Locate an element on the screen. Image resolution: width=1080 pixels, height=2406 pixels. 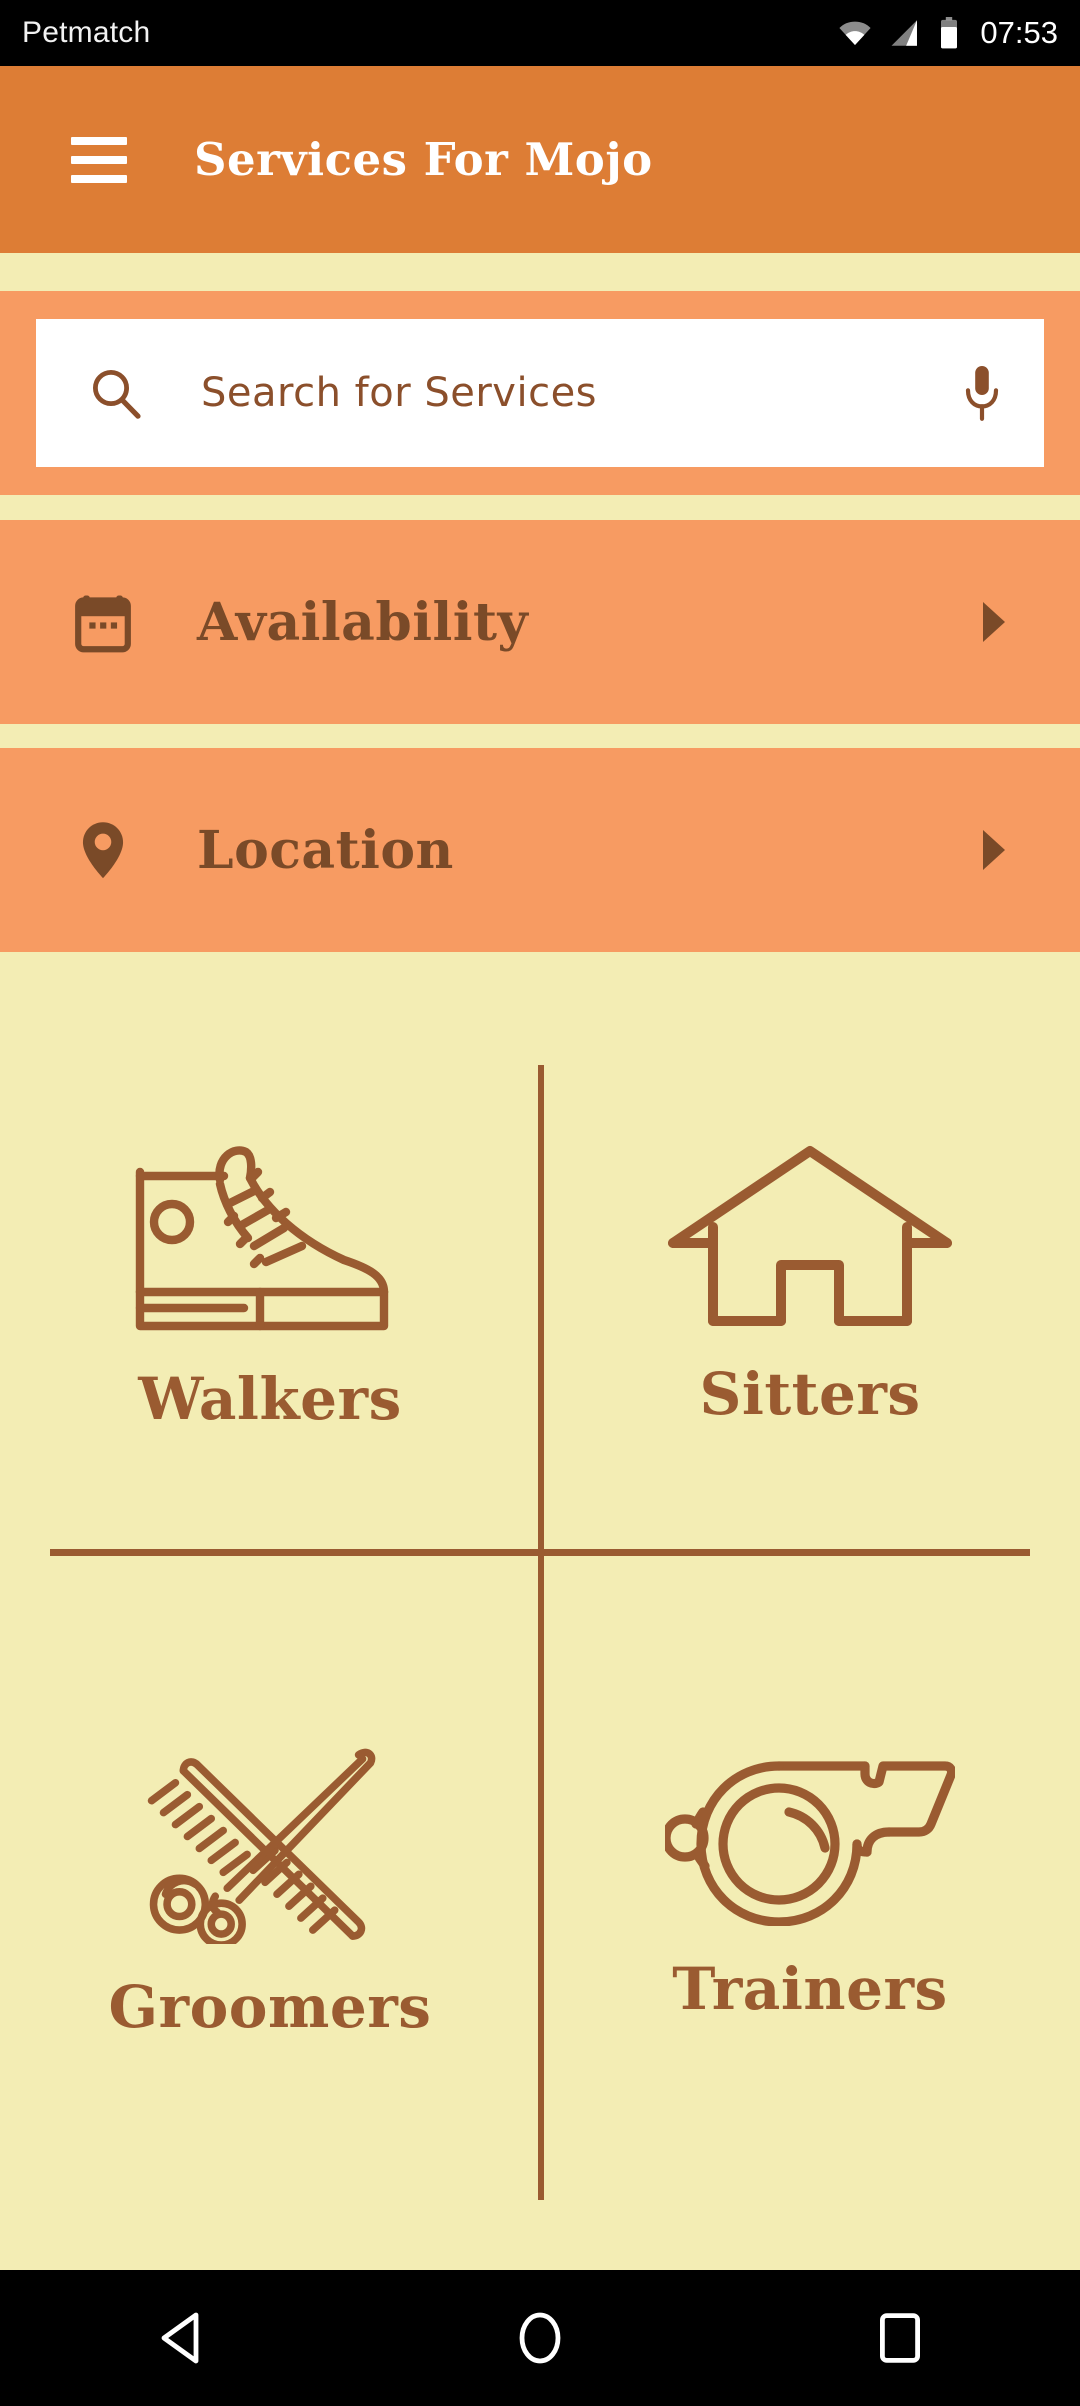
service-label-walkers: Walkers is located at coordinates (270, 1399).